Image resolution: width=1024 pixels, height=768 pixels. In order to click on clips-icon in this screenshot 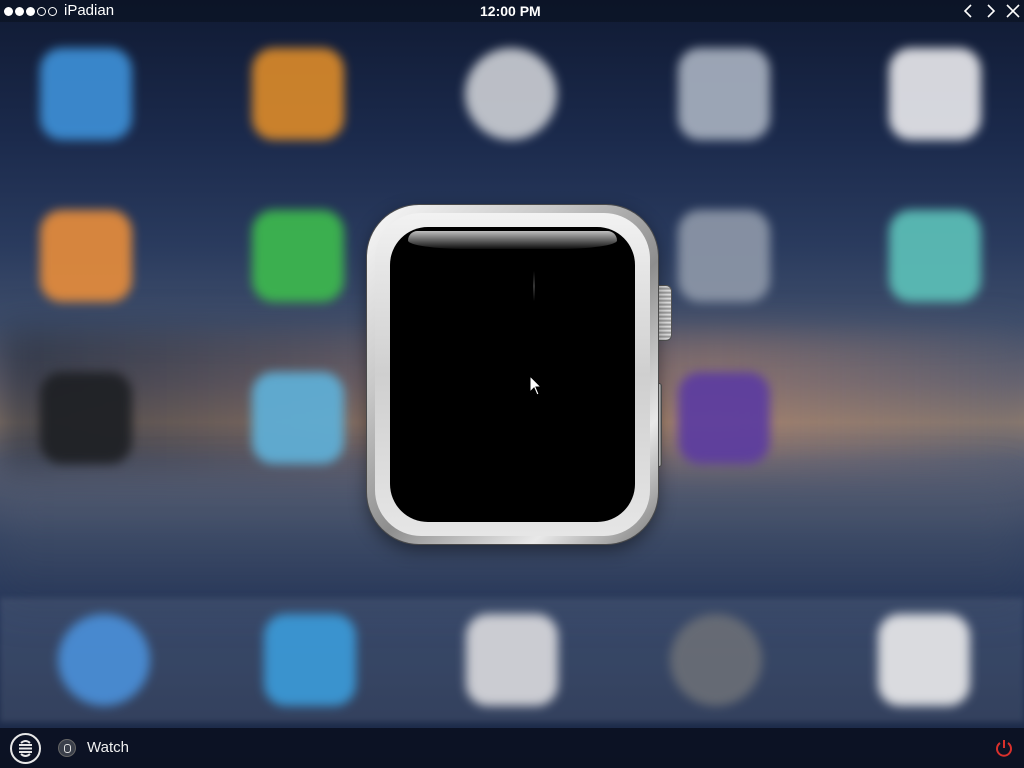, I will do `click(935, 256)`.